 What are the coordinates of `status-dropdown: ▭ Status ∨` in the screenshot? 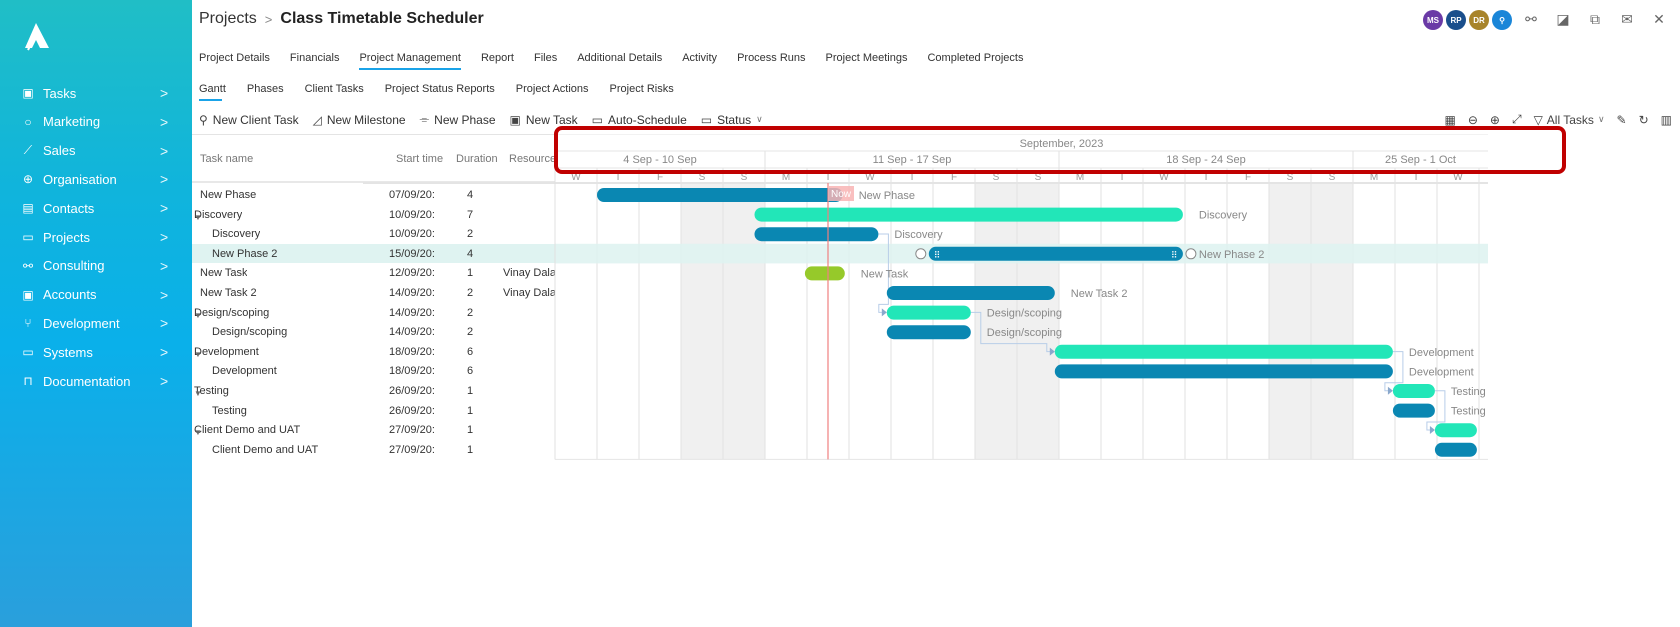 It's located at (732, 120).